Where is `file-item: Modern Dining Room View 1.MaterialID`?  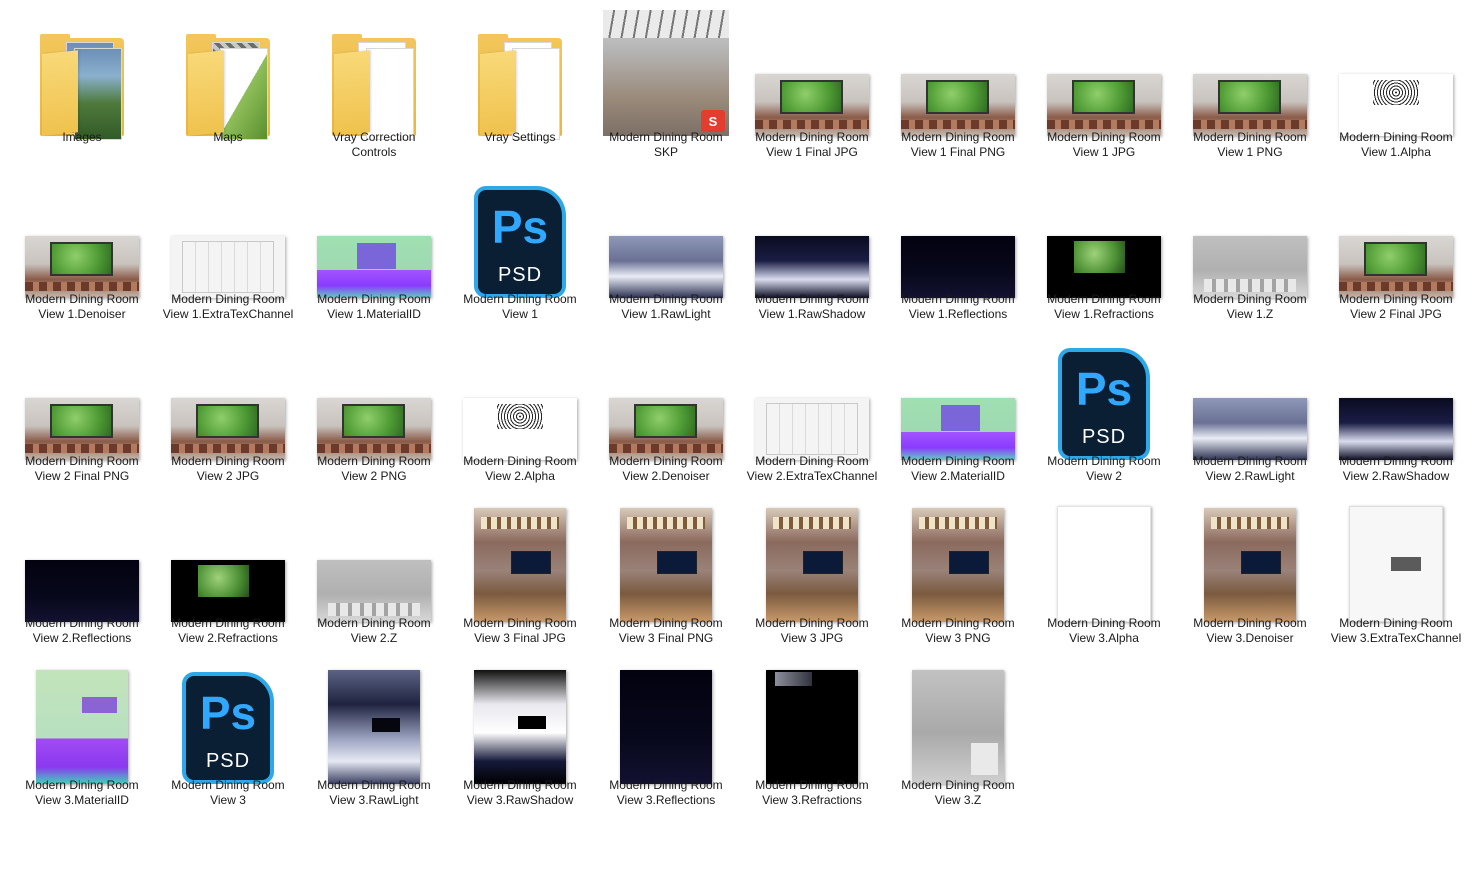 file-item: Modern Dining Room View 1.MaterialID is located at coordinates (374, 244).